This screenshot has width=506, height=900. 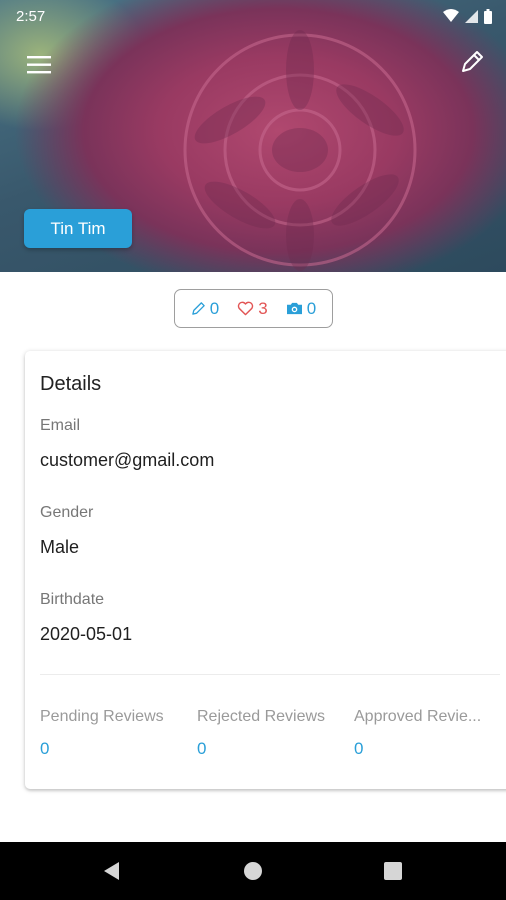 I want to click on likes-stat: 3, so click(x=252, y=308).